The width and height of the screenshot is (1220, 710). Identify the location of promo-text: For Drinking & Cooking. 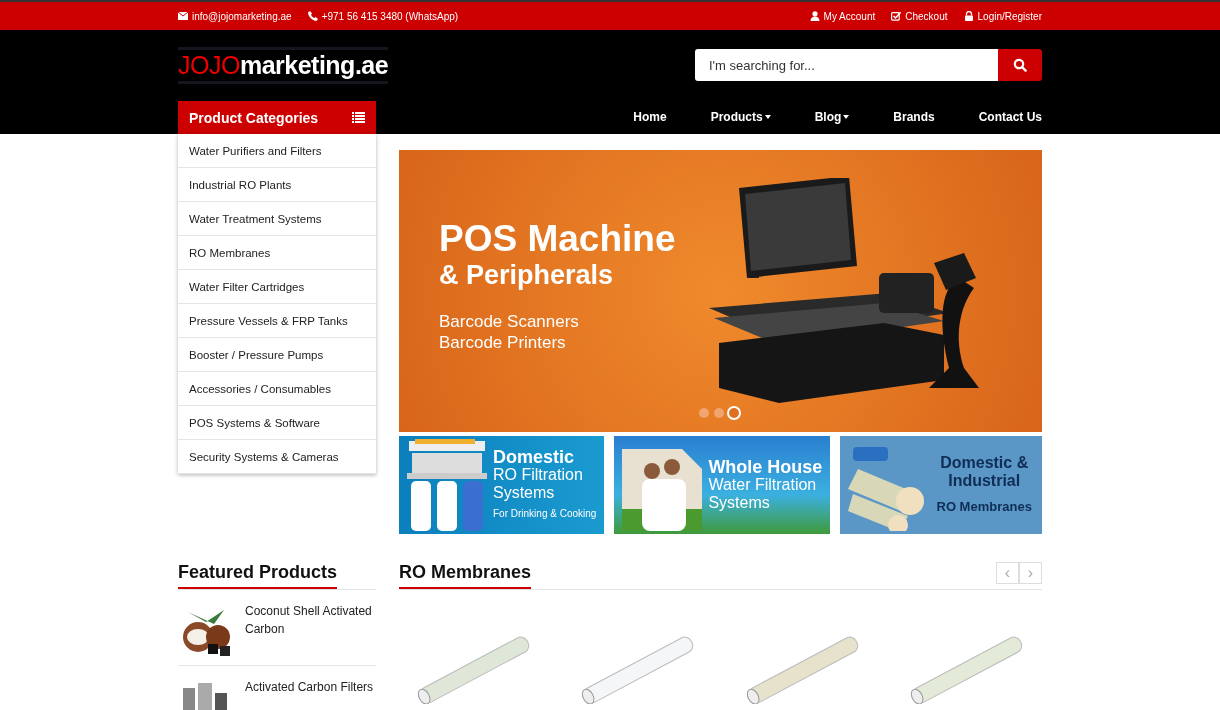
(545, 513).